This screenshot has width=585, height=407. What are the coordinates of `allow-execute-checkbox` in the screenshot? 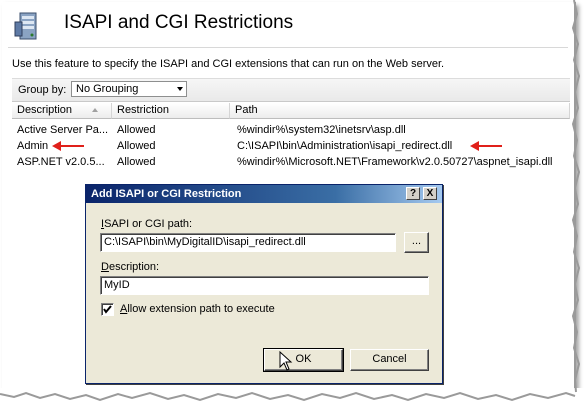 It's located at (107, 309).